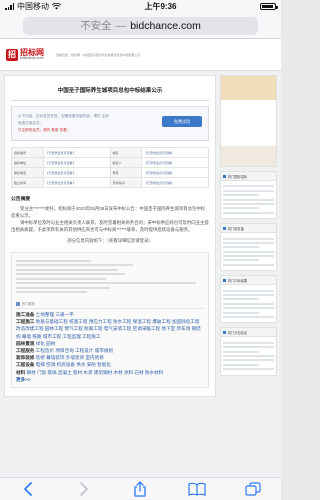  I want to click on service-row: 材料 钢材 门窗 玻璃 混凝土 管材 水泥 建筑钢材 木材 涂料 石材 防水材料, so click(110, 372).